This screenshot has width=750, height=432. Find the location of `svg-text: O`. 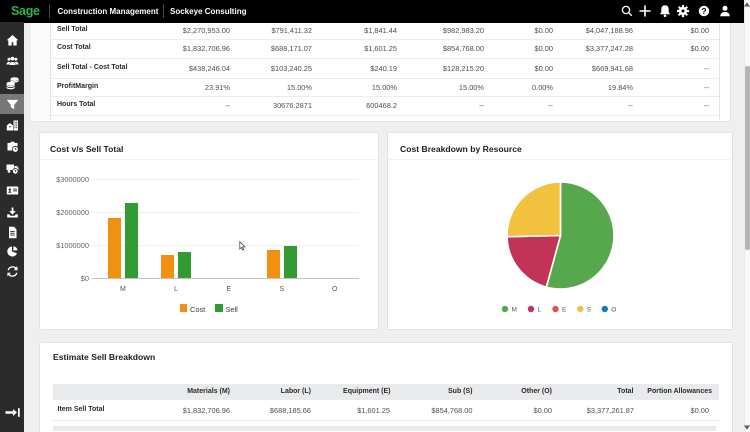

svg-text: O is located at coordinates (613, 310).